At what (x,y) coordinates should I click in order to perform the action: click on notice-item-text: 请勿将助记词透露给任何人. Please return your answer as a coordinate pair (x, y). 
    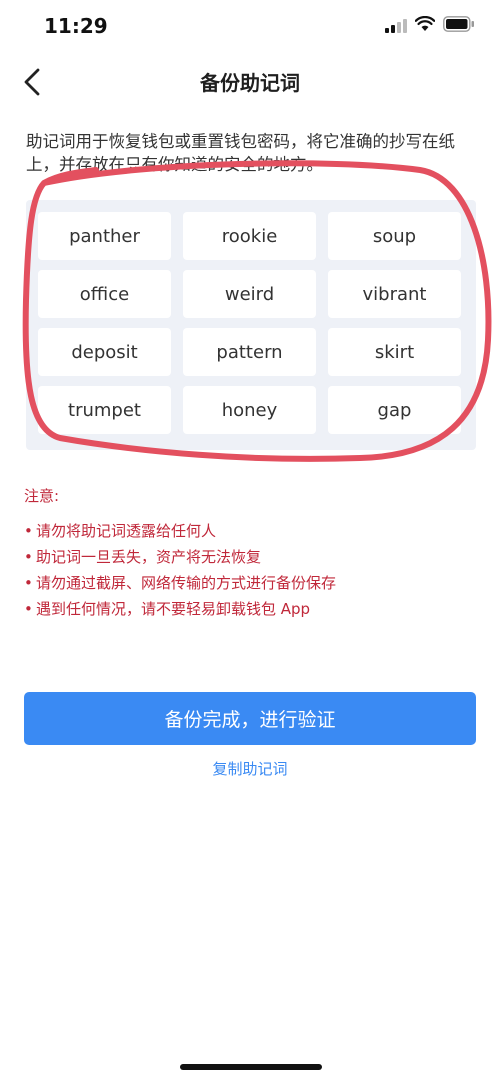
    Looking at the image, I should click on (126, 531).